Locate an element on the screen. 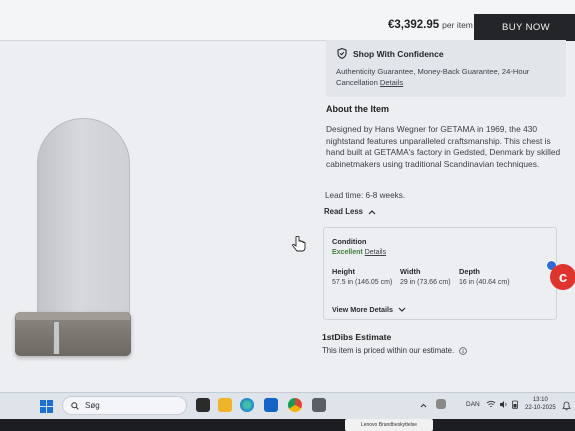 This screenshot has width=575, height=431. clock-time: 13:10 is located at coordinates (540, 400).